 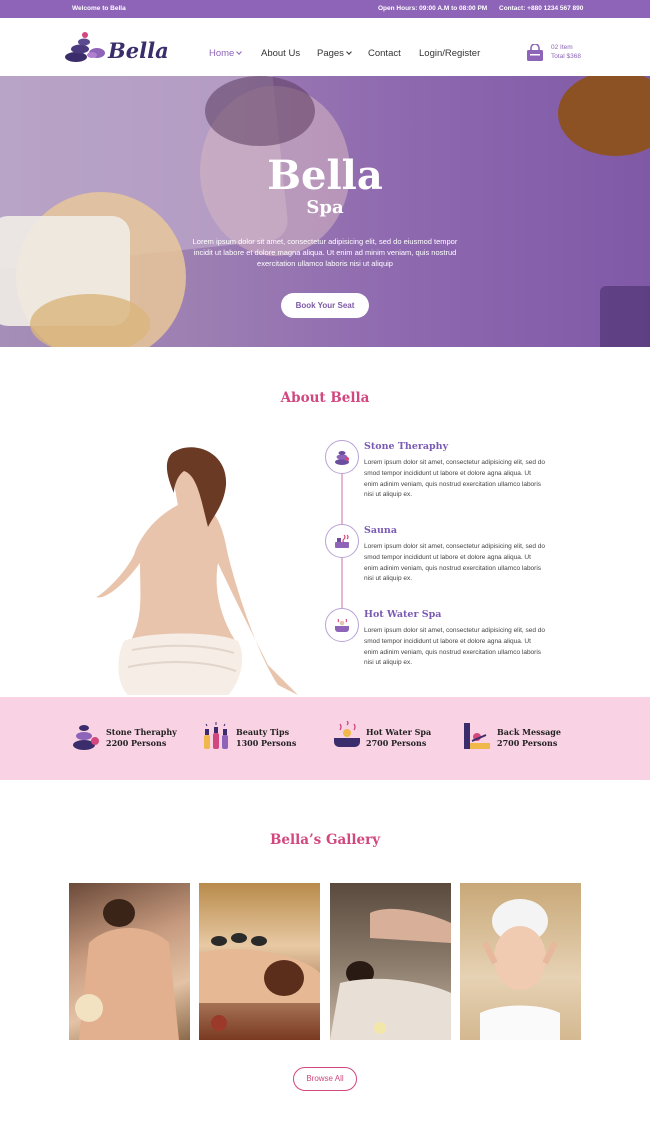 I want to click on nav-about-us: About Us, so click(x=280, y=53).